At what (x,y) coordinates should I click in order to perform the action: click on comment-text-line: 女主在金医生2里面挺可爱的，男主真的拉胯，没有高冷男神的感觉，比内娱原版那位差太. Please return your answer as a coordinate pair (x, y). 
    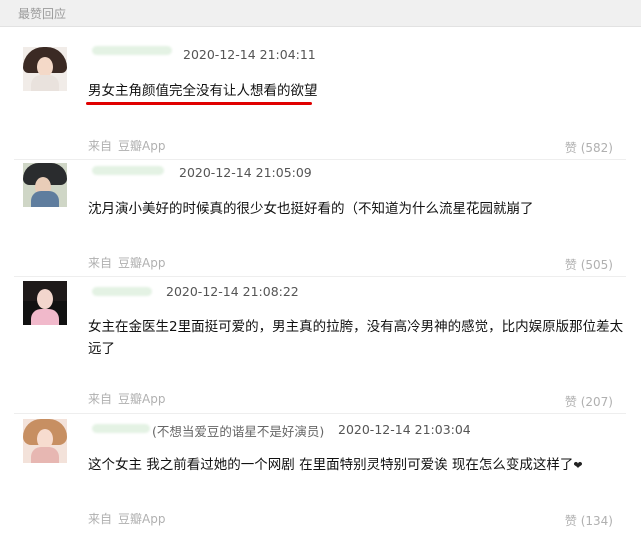
    Looking at the image, I should click on (356, 327).